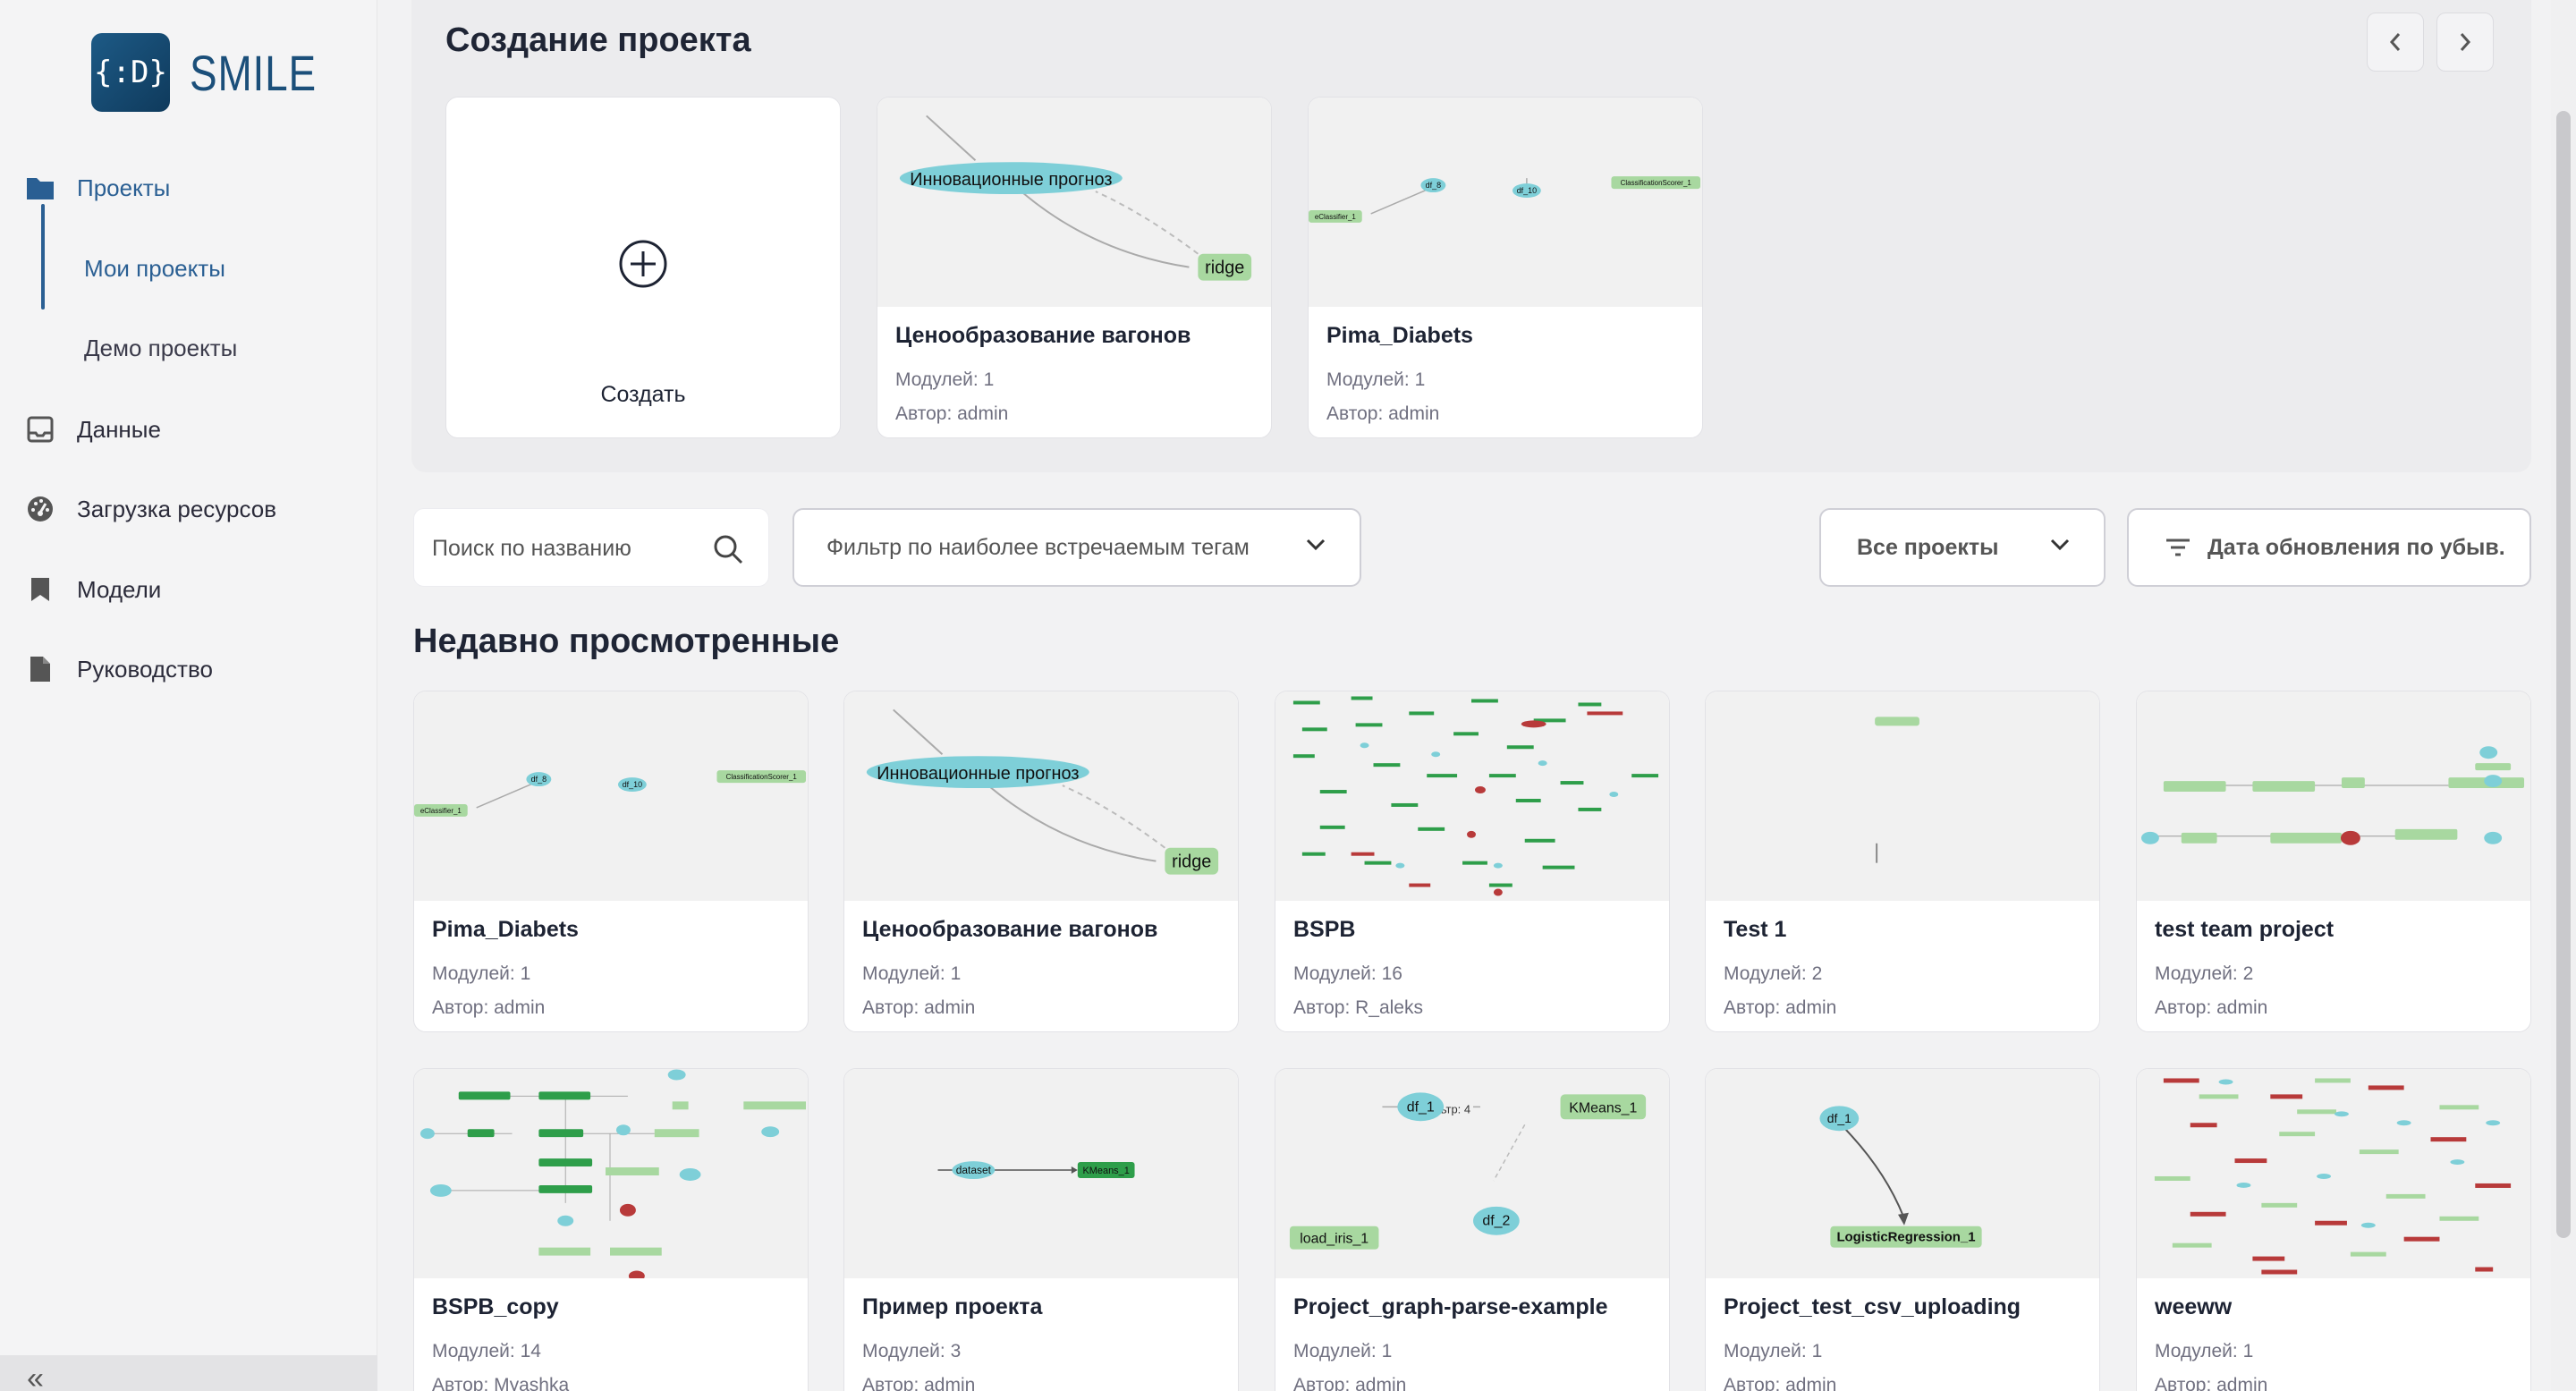  What do you see at coordinates (43, 257) in the screenshot?
I see `submenu-indicator` at bounding box center [43, 257].